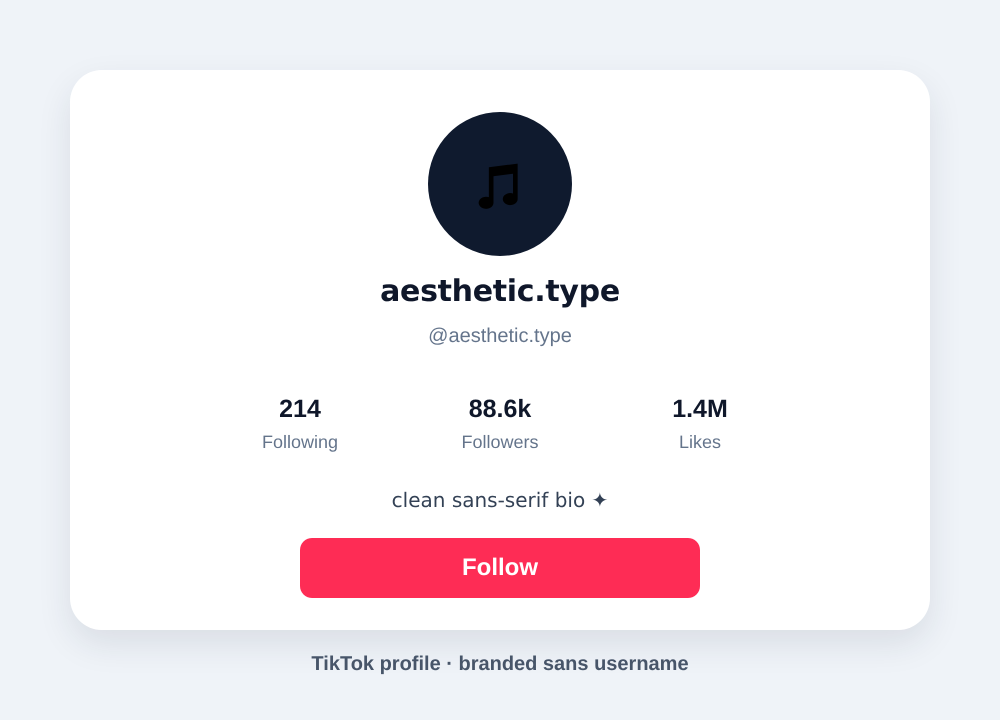 Image resolution: width=1000 pixels, height=720 pixels. Describe the element at coordinates (500, 500) in the screenshot. I see `bio-text: clean sans-serif bio ✦` at that location.